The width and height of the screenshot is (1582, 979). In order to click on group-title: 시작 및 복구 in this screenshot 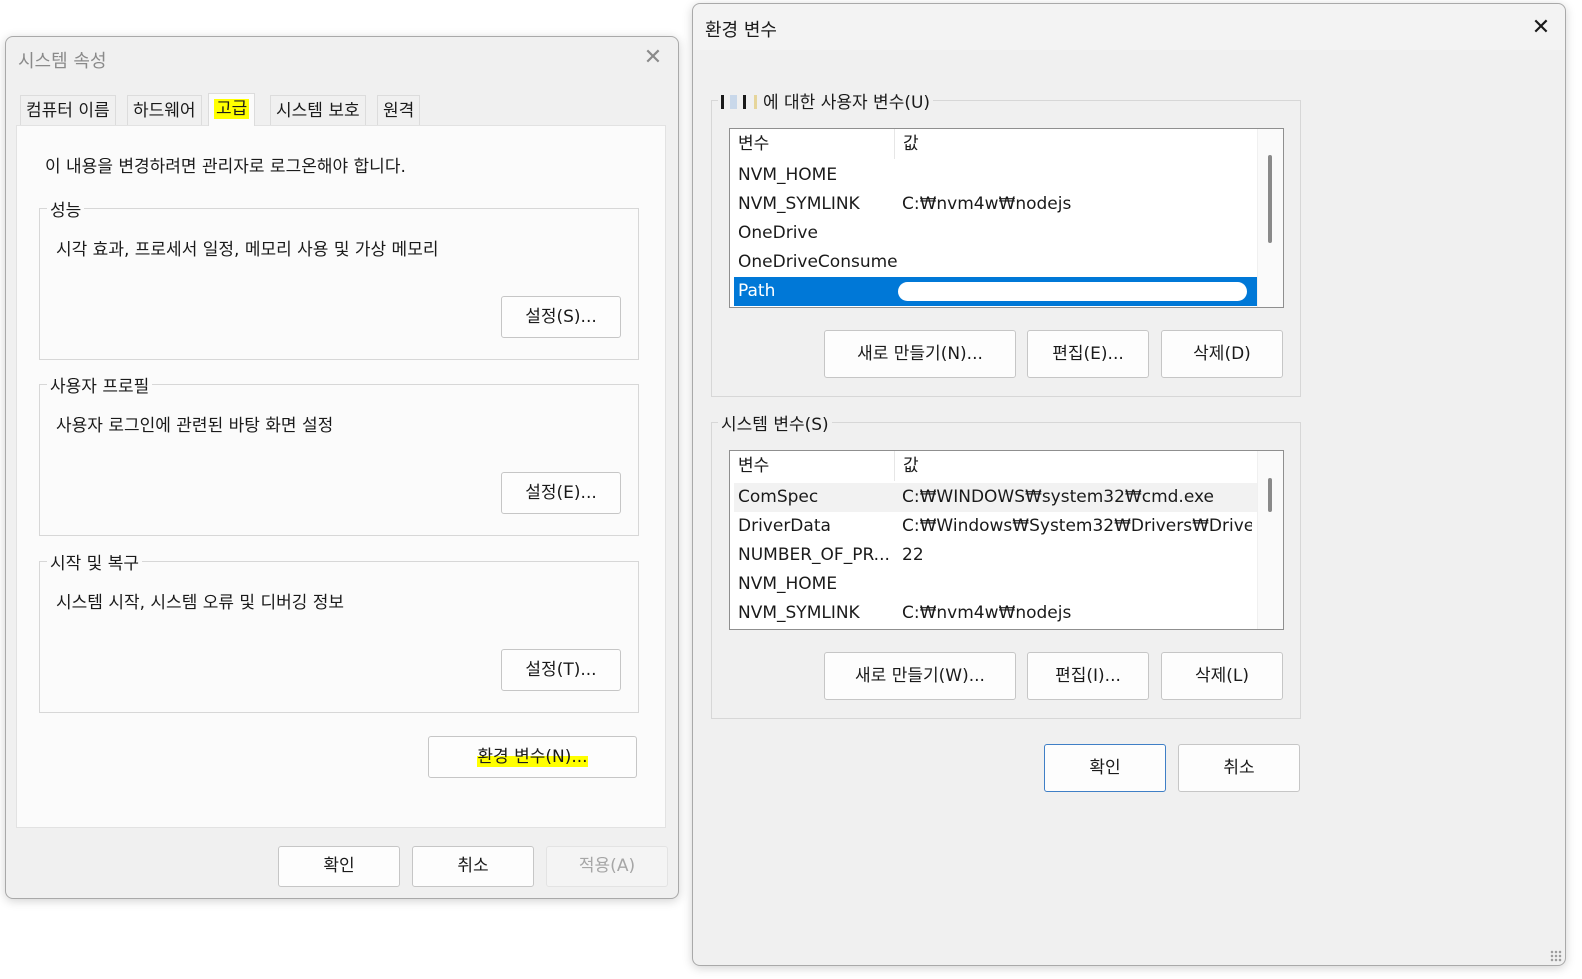, I will do `click(95, 561)`.